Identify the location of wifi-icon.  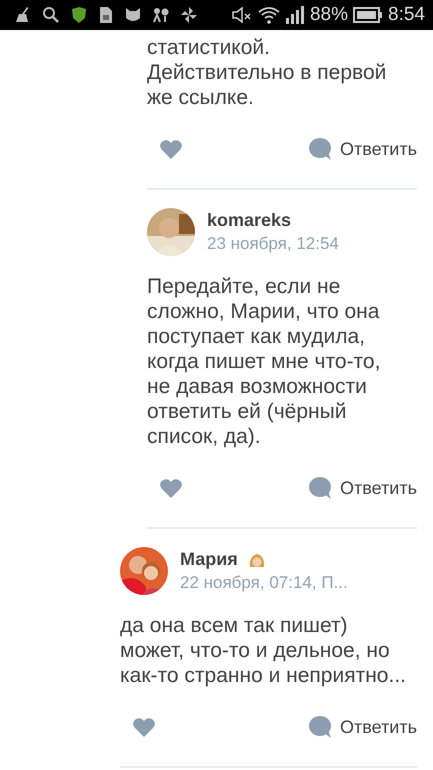
(269, 15).